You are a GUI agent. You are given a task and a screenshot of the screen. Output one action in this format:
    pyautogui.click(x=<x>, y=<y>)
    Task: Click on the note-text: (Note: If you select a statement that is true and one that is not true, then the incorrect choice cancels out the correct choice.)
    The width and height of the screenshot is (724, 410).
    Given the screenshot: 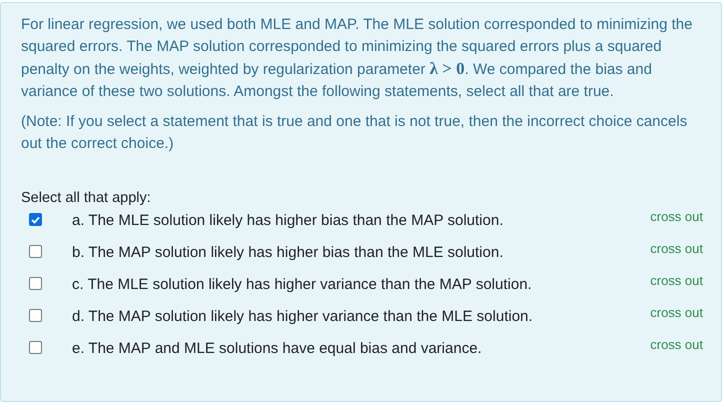 What is the action you would take?
    pyautogui.click(x=354, y=133)
    